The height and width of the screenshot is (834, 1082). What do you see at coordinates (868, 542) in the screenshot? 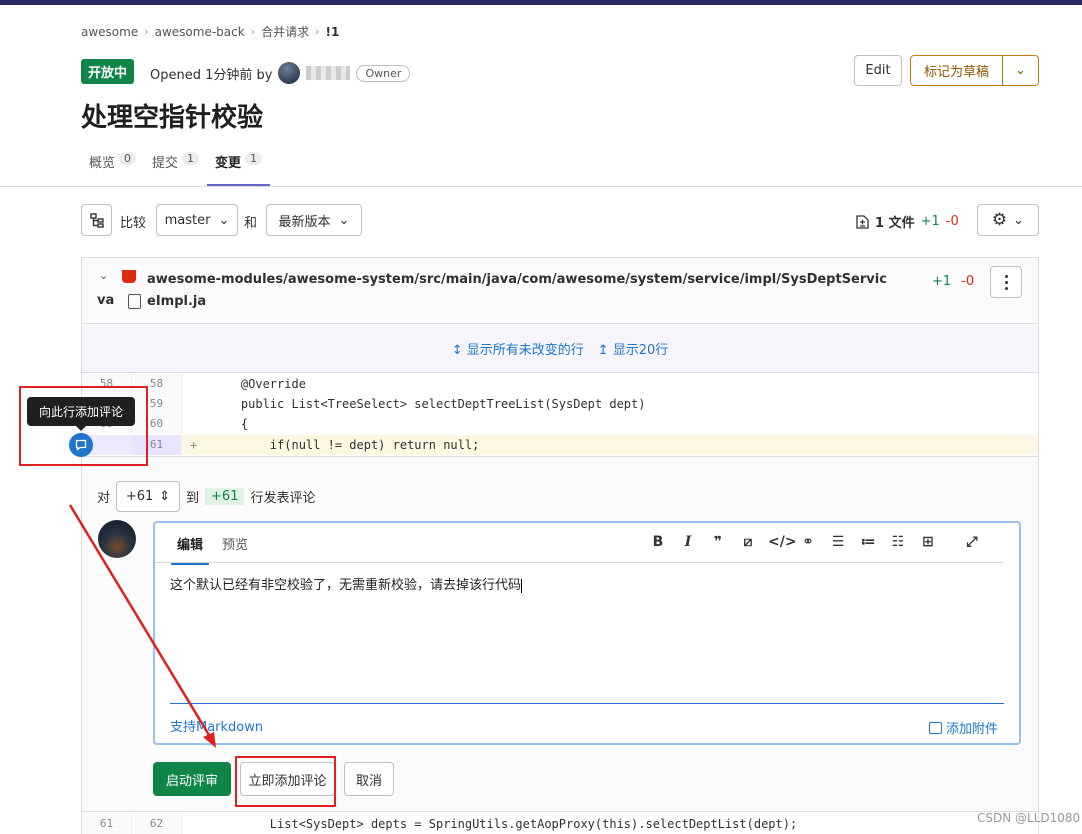
I see `numbered-list-icon: ≔` at bounding box center [868, 542].